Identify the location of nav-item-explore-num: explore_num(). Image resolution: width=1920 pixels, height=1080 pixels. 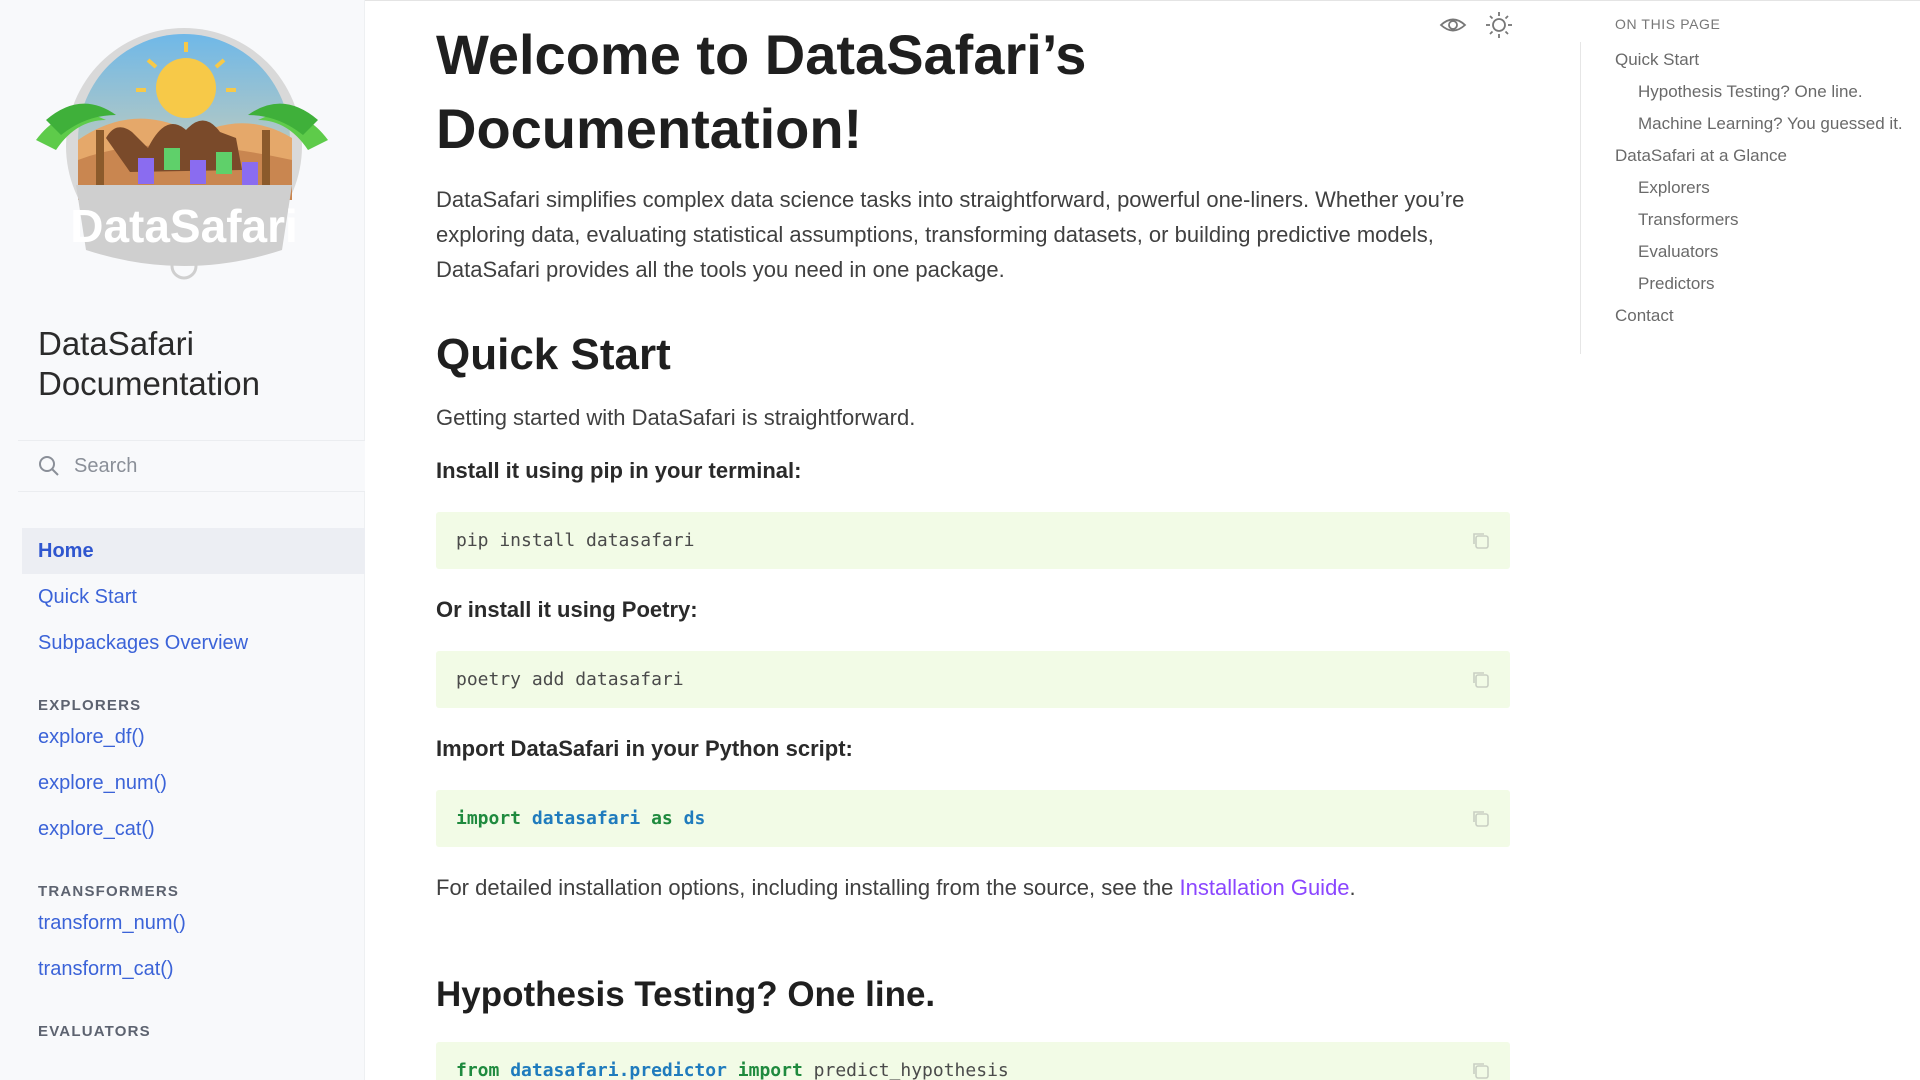
(193, 783).